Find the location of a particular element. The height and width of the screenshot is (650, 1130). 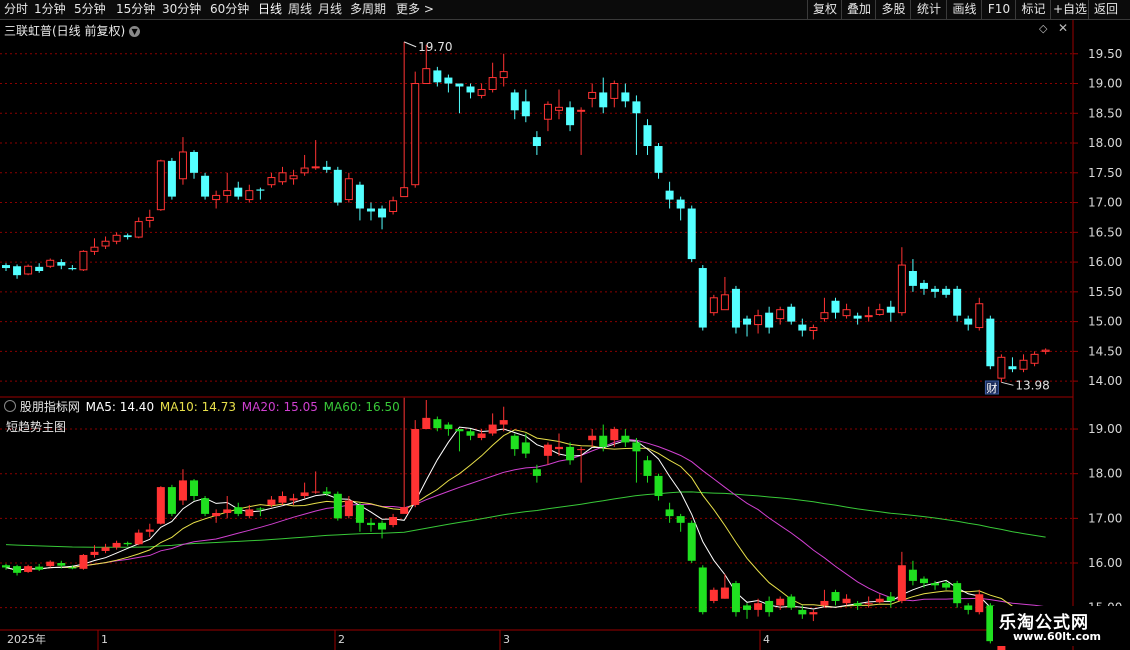

period-tab-10: 更多 > is located at coordinates (415, 9).